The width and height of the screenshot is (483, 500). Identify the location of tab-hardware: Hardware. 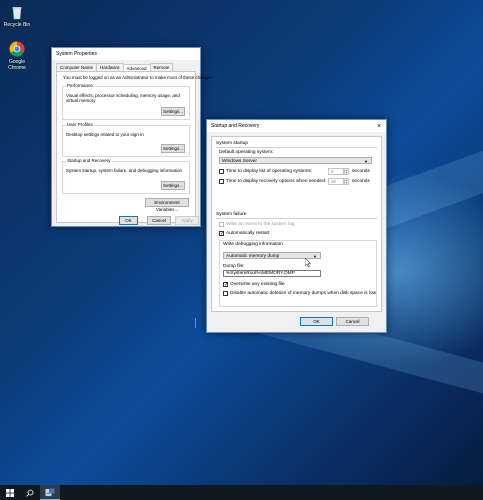
(110, 67).